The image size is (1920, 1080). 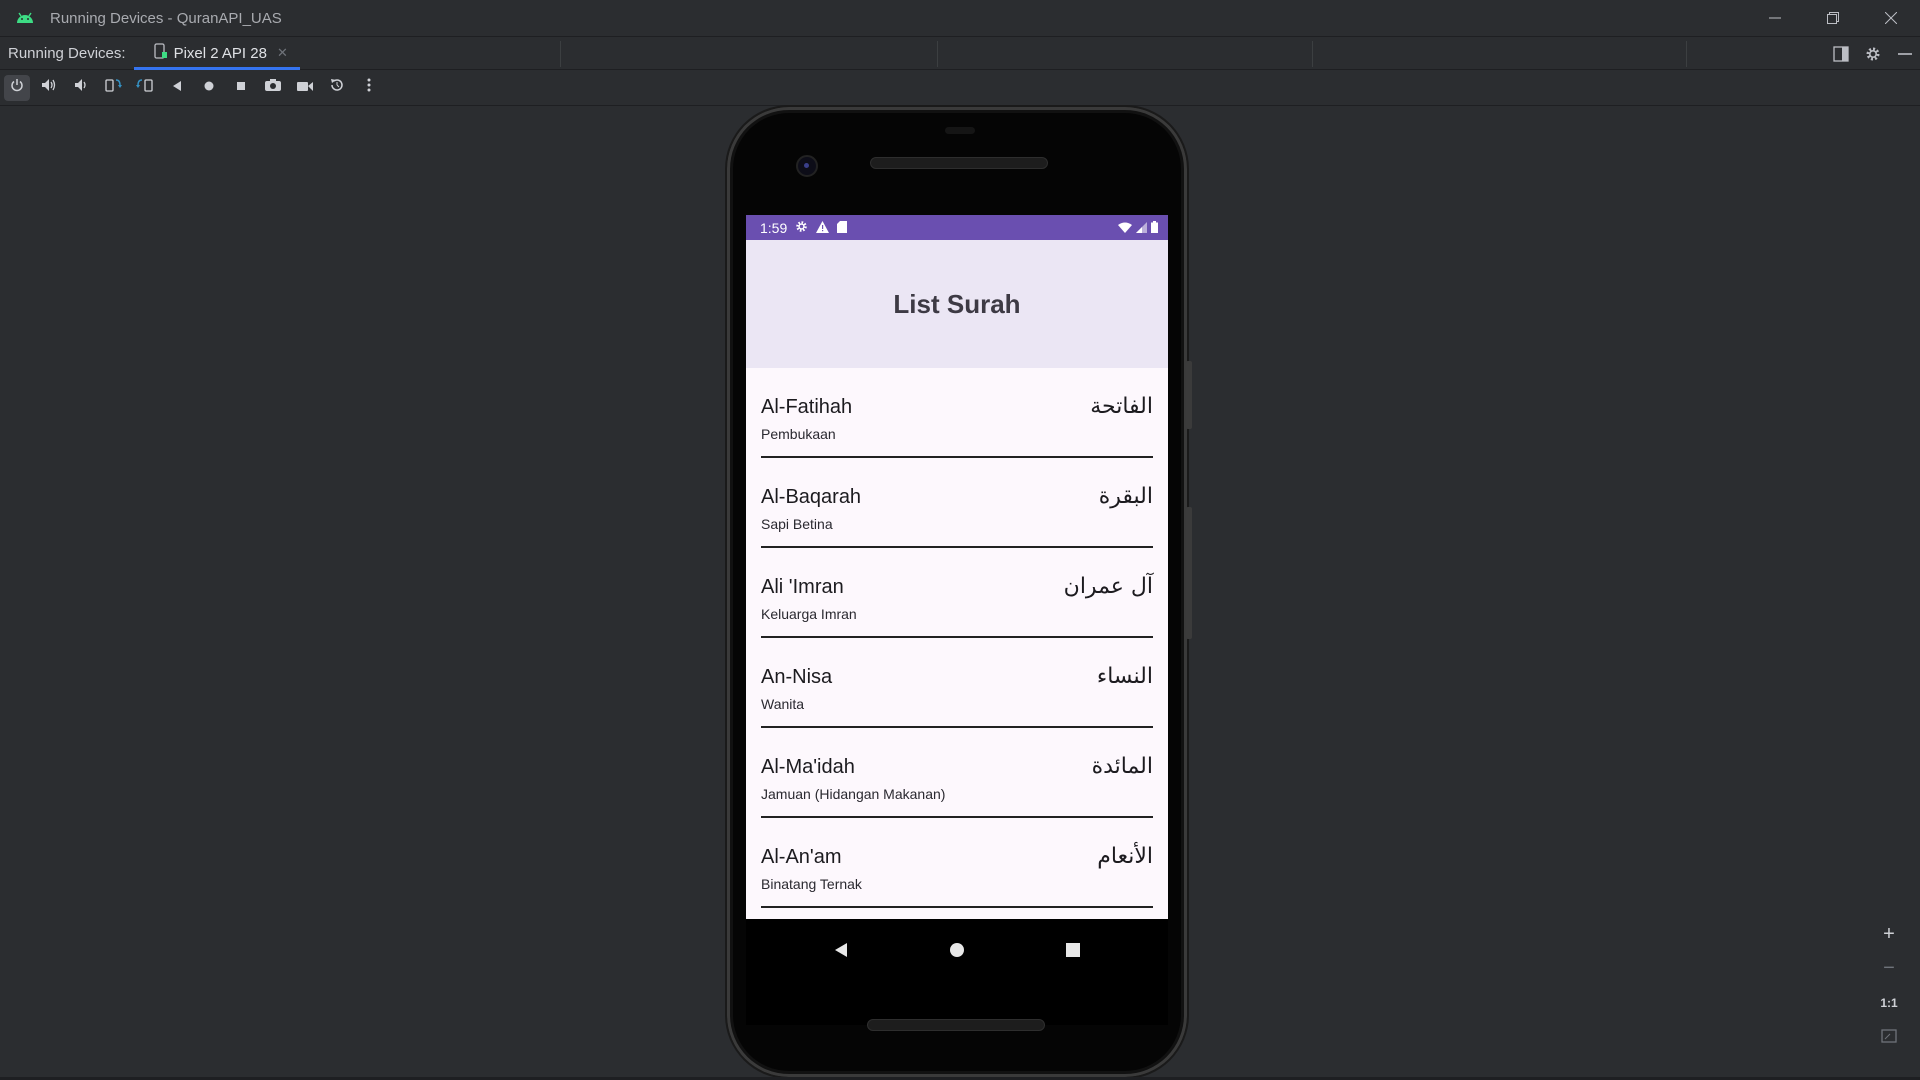 I want to click on volume-up-button, so click(x=49, y=88).